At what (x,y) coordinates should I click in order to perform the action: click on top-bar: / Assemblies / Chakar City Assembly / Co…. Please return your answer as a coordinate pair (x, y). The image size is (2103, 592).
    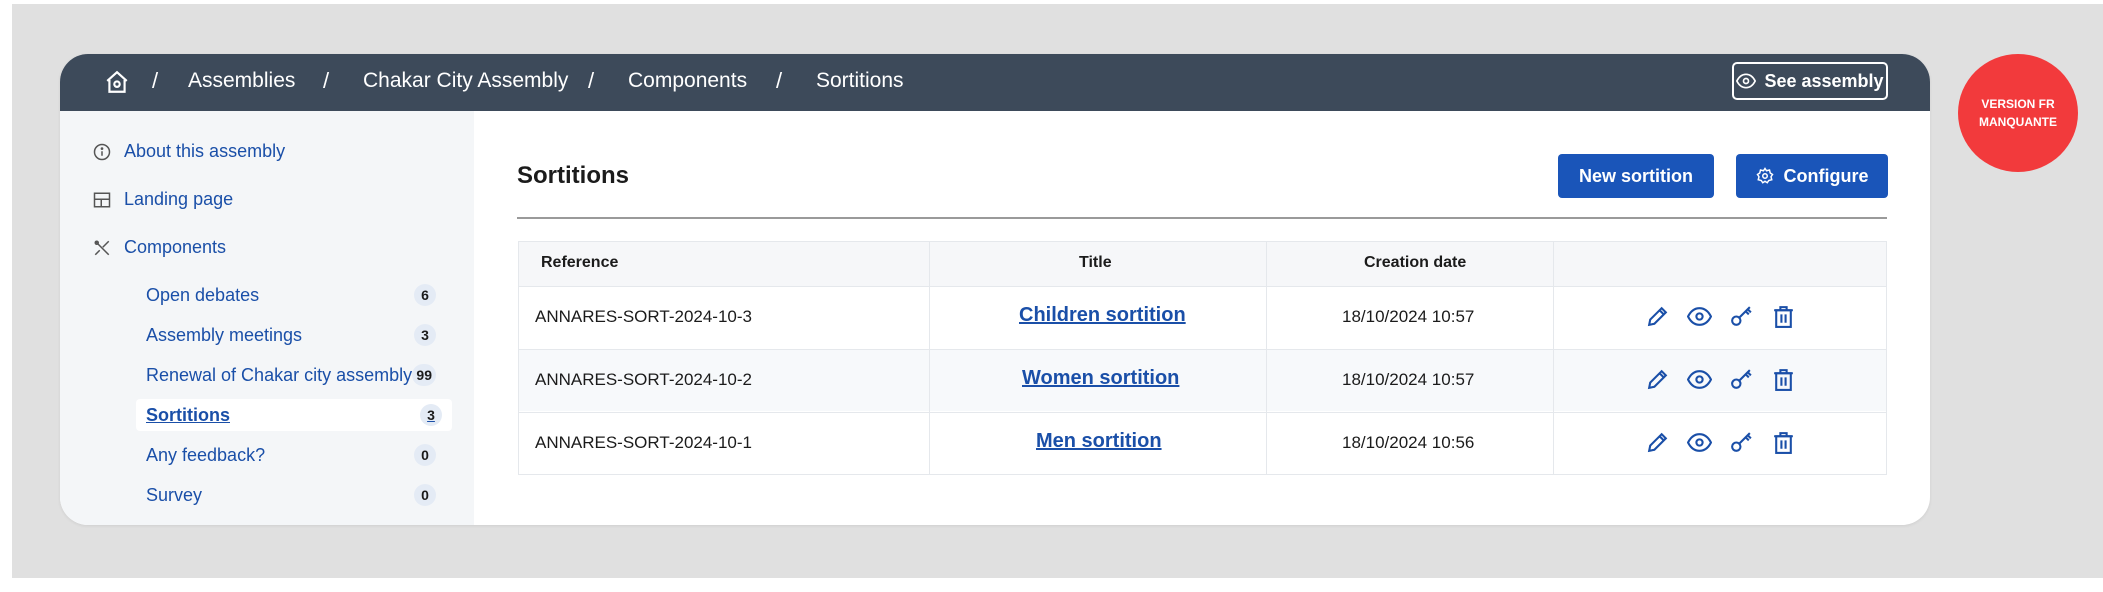
    Looking at the image, I should click on (995, 82).